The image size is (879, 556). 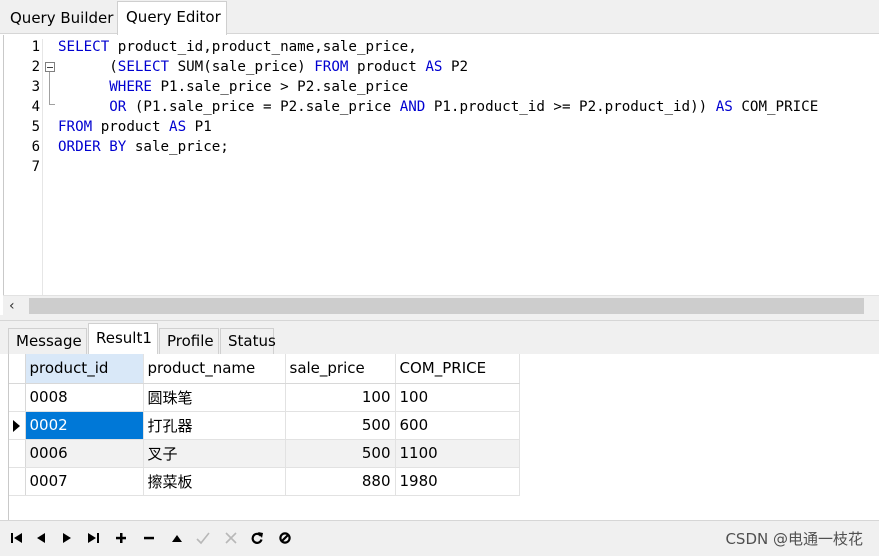 What do you see at coordinates (177, 147) in the screenshot?
I see `sql-text: sale_price;` at bounding box center [177, 147].